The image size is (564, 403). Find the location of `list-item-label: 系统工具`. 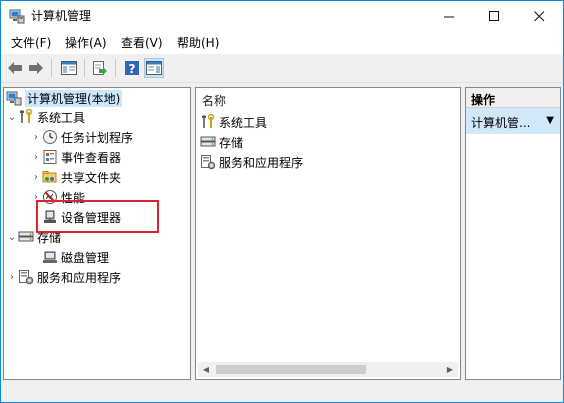

list-item-label: 系统工具 is located at coordinates (243, 122).